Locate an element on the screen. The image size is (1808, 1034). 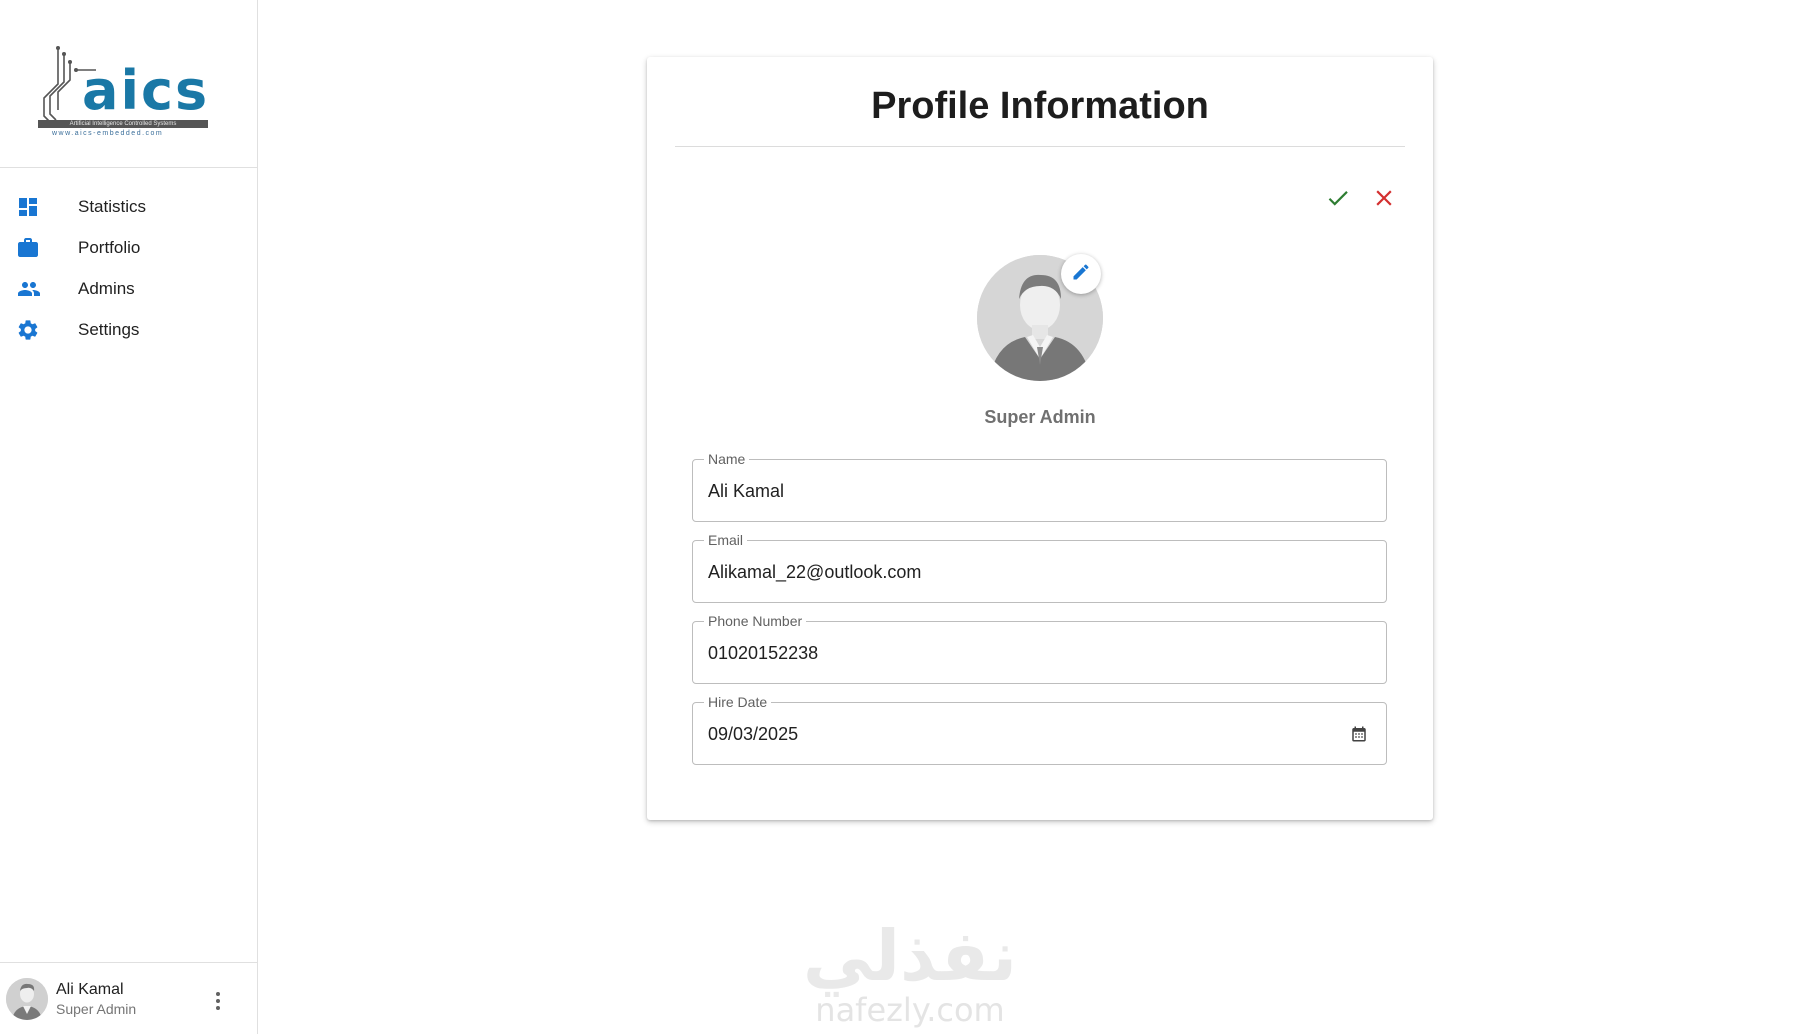
hire-date-input is located at coordinates (1018, 734).